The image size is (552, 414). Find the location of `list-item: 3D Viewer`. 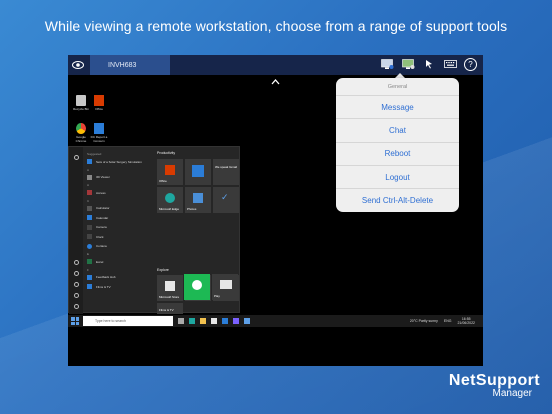

list-item: 3D Viewer is located at coordinates (118, 178).